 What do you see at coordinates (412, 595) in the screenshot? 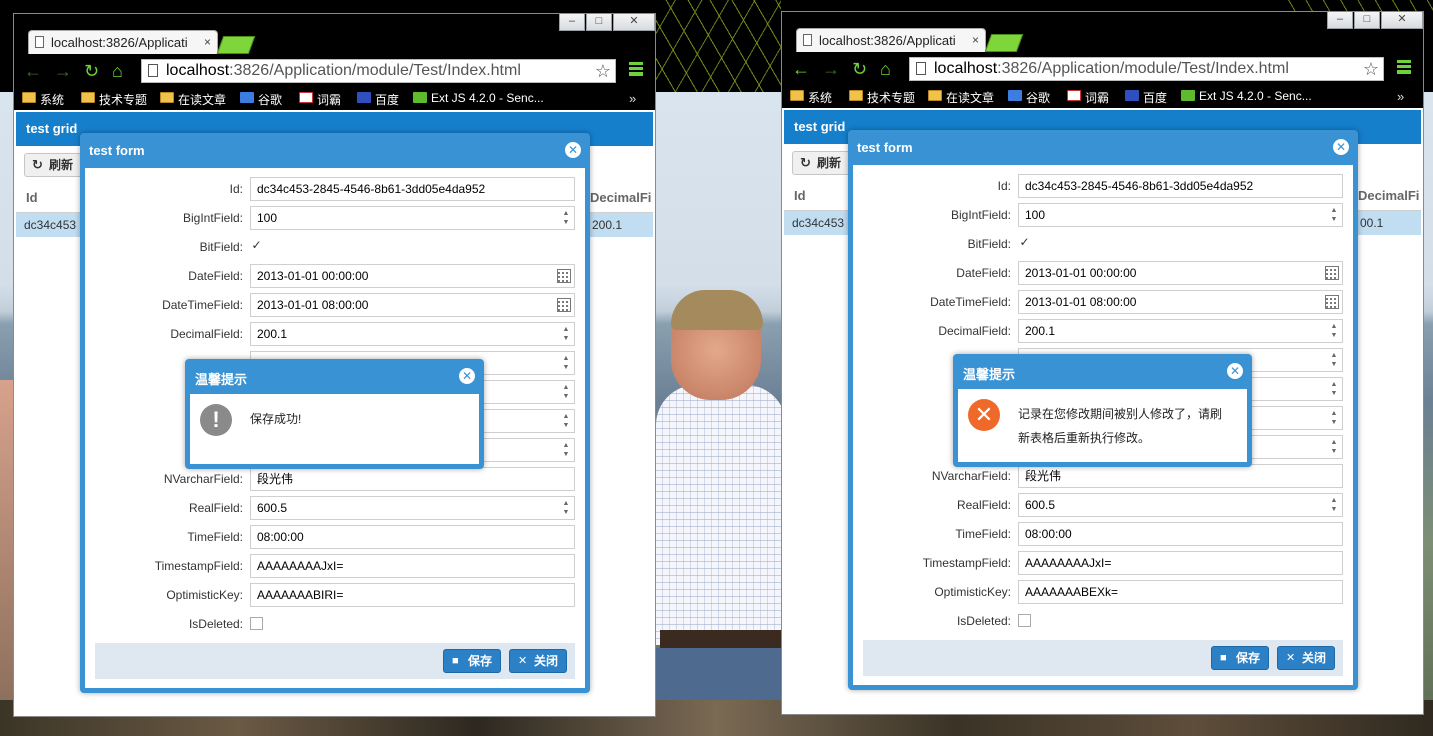
I see `text-field: AAAAAAABIRI=` at bounding box center [412, 595].